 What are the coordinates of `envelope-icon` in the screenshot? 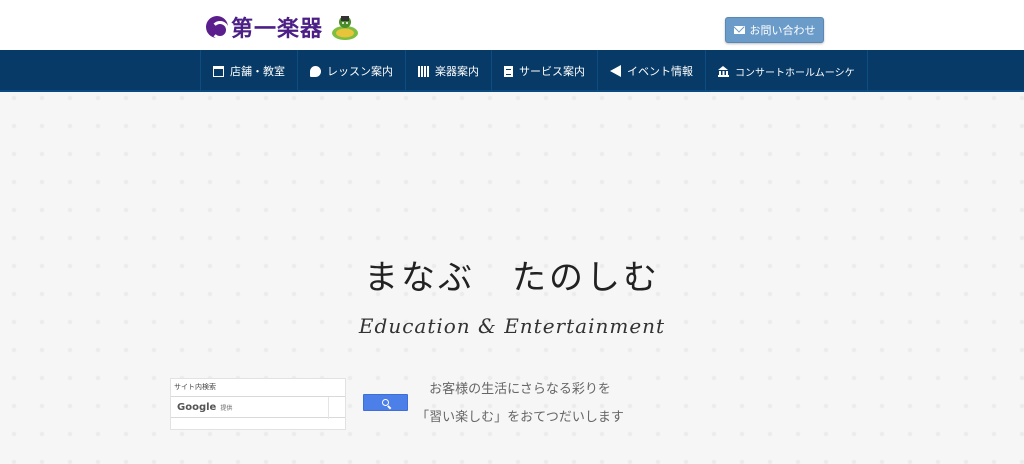 It's located at (739, 30).